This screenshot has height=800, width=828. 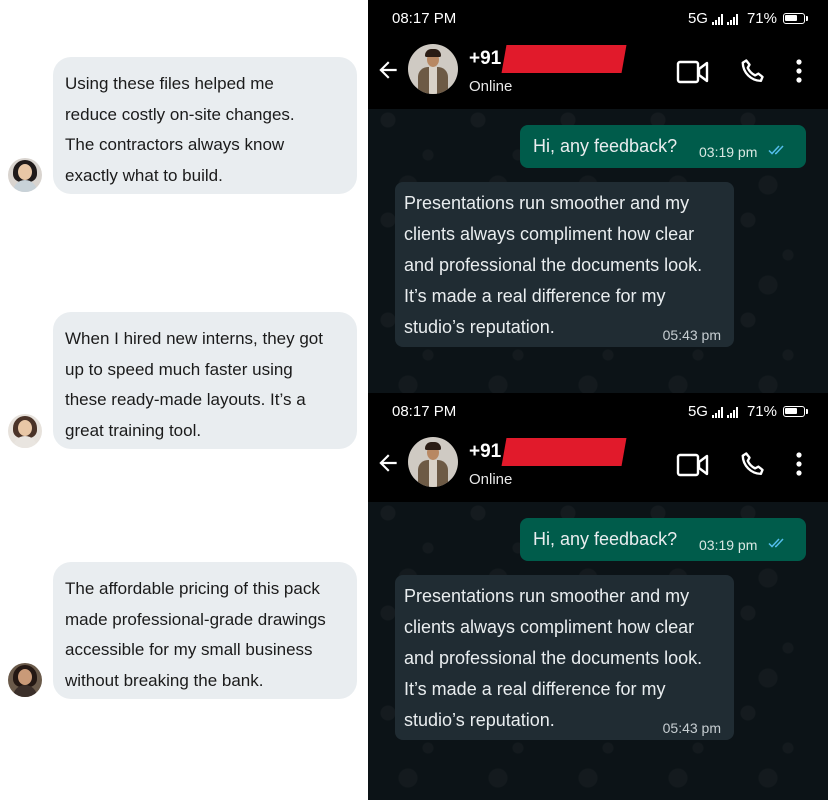 What do you see at coordinates (179, 369) in the screenshot?
I see `testimonial-line: up to speed much faster using` at bounding box center [179, 369].